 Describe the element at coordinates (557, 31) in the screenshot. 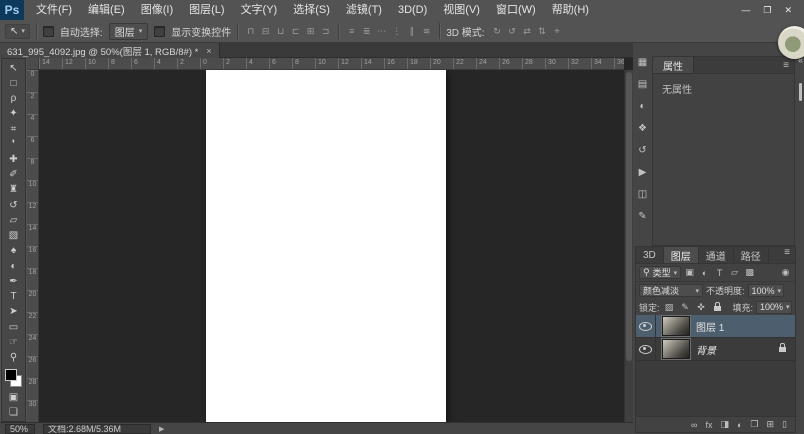

I see `3d-scale-icon: ⌖` at that location.